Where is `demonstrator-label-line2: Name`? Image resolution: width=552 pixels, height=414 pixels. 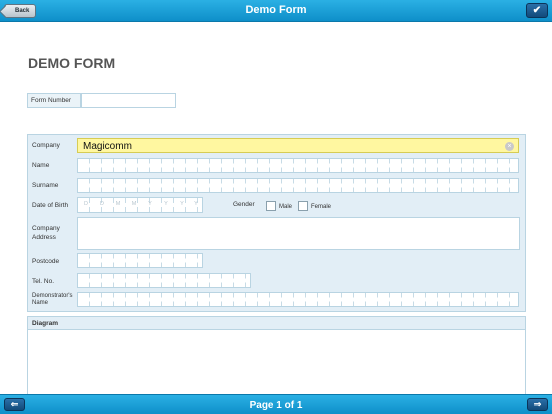 demonstrator-label-line2: Name is located at coordinates (40, 303).